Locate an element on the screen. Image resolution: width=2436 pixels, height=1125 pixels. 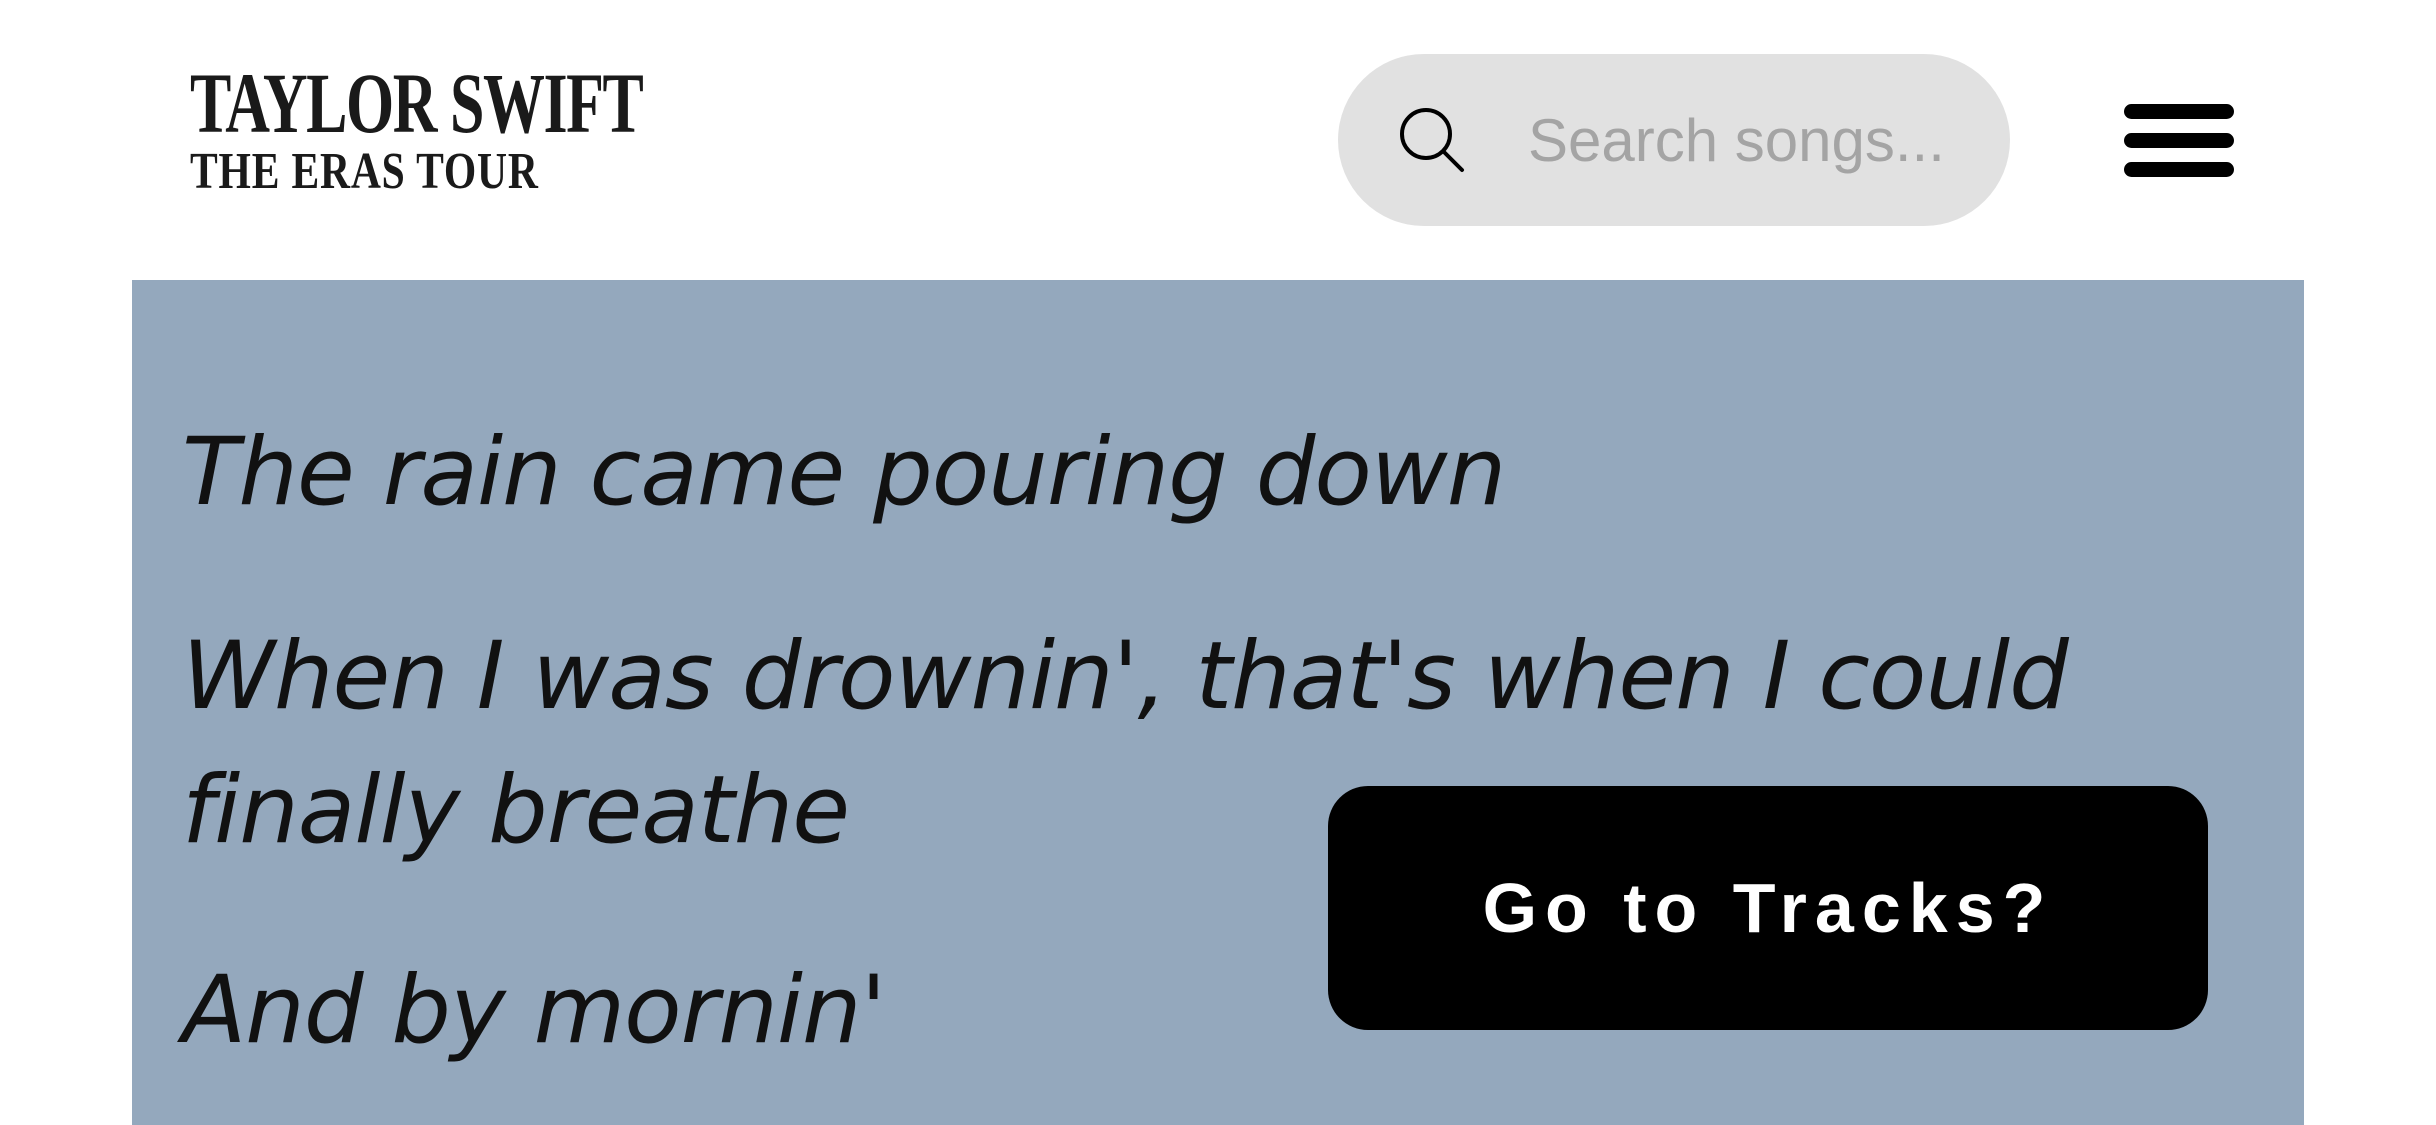
search-icon is located at coordinates (1432, 140).